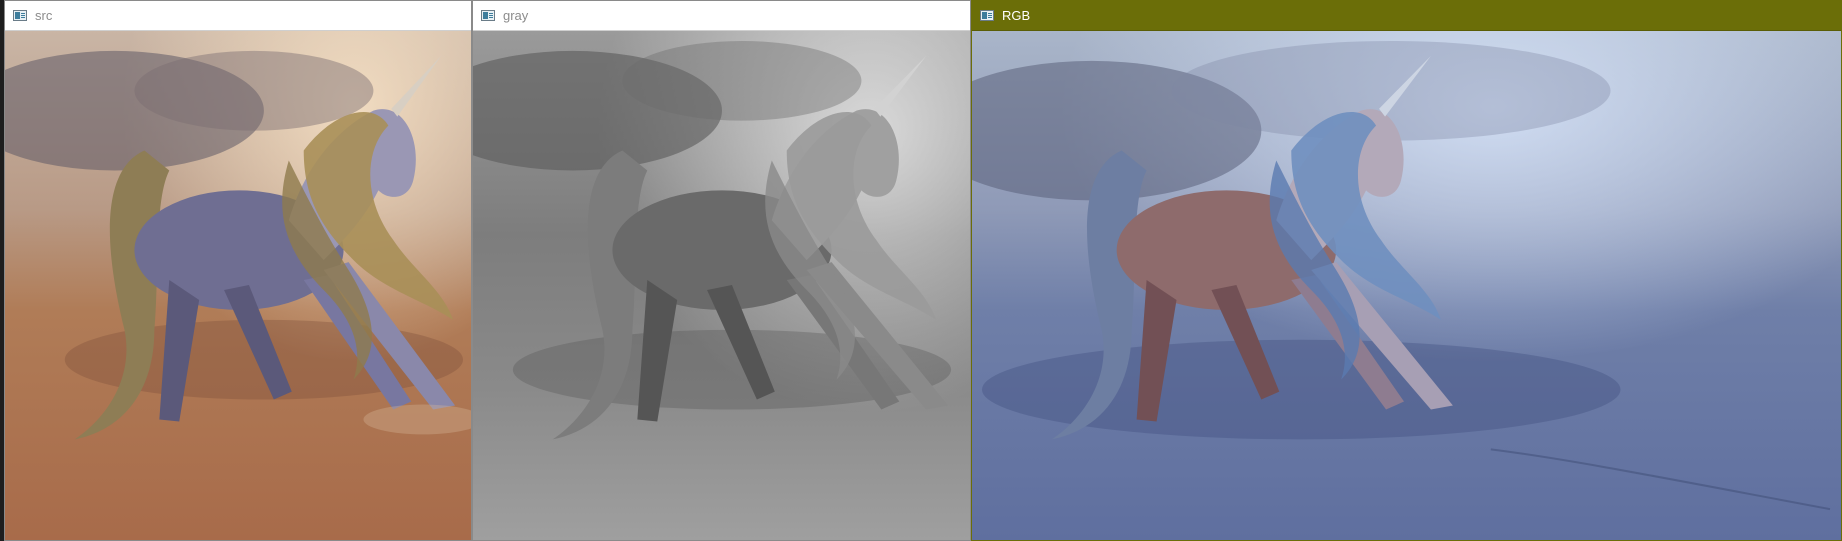  I want to click on window-title-rgb: RGB, so click(1016, 15).